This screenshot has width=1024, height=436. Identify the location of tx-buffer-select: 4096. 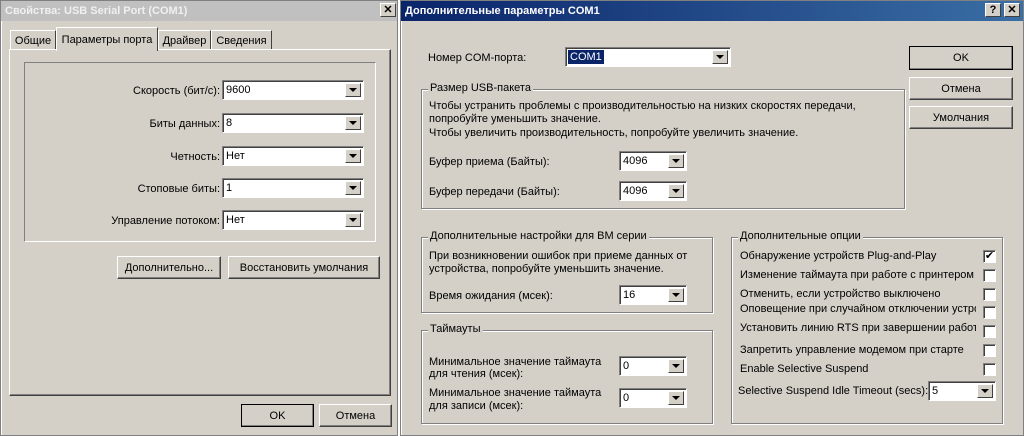
(653, 191).